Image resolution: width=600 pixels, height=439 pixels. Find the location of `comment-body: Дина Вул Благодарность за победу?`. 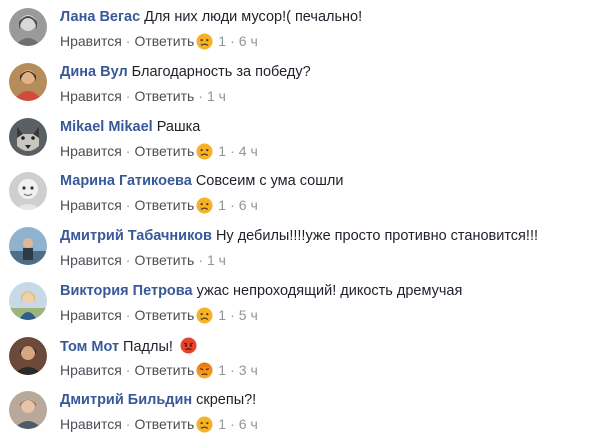

comment-body: Дина Вул Благодарность за победу? is located at coordinates (185, 72).